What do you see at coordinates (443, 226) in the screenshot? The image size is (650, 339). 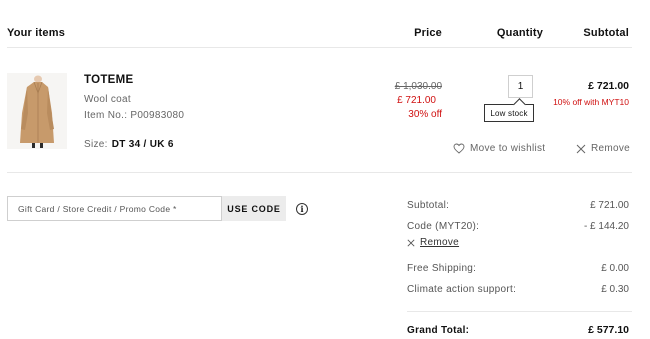 I see `promo-code-label: Code (MYT20):` at bounding box center [443, 226].